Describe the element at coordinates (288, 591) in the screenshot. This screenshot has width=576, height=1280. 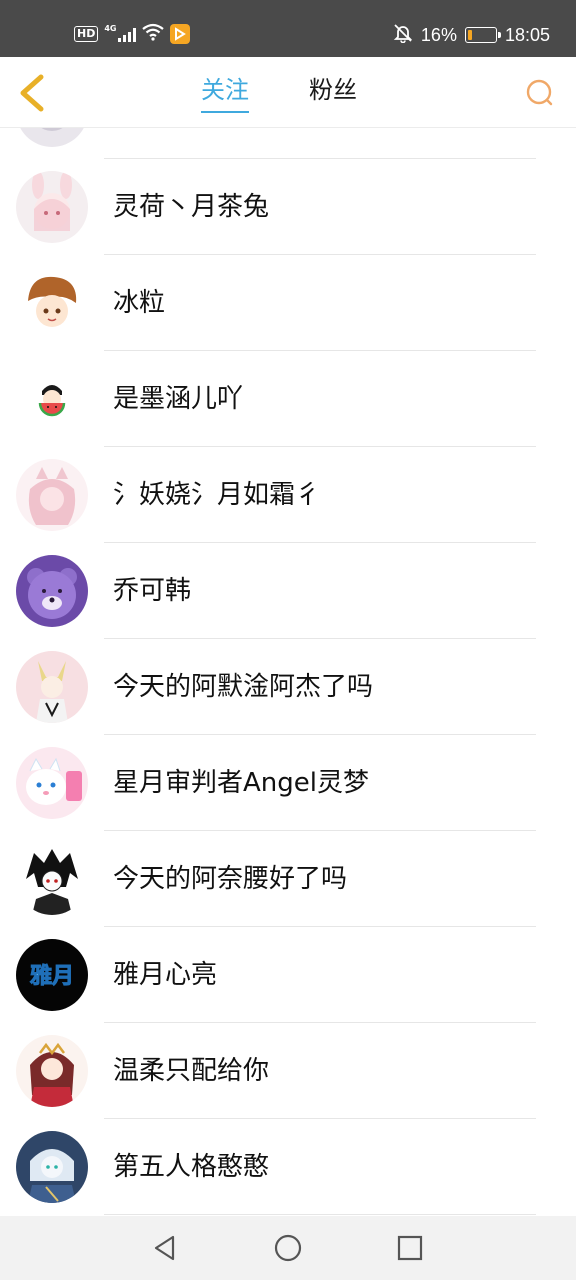
I see `list-item: 乔可韩` at that location.